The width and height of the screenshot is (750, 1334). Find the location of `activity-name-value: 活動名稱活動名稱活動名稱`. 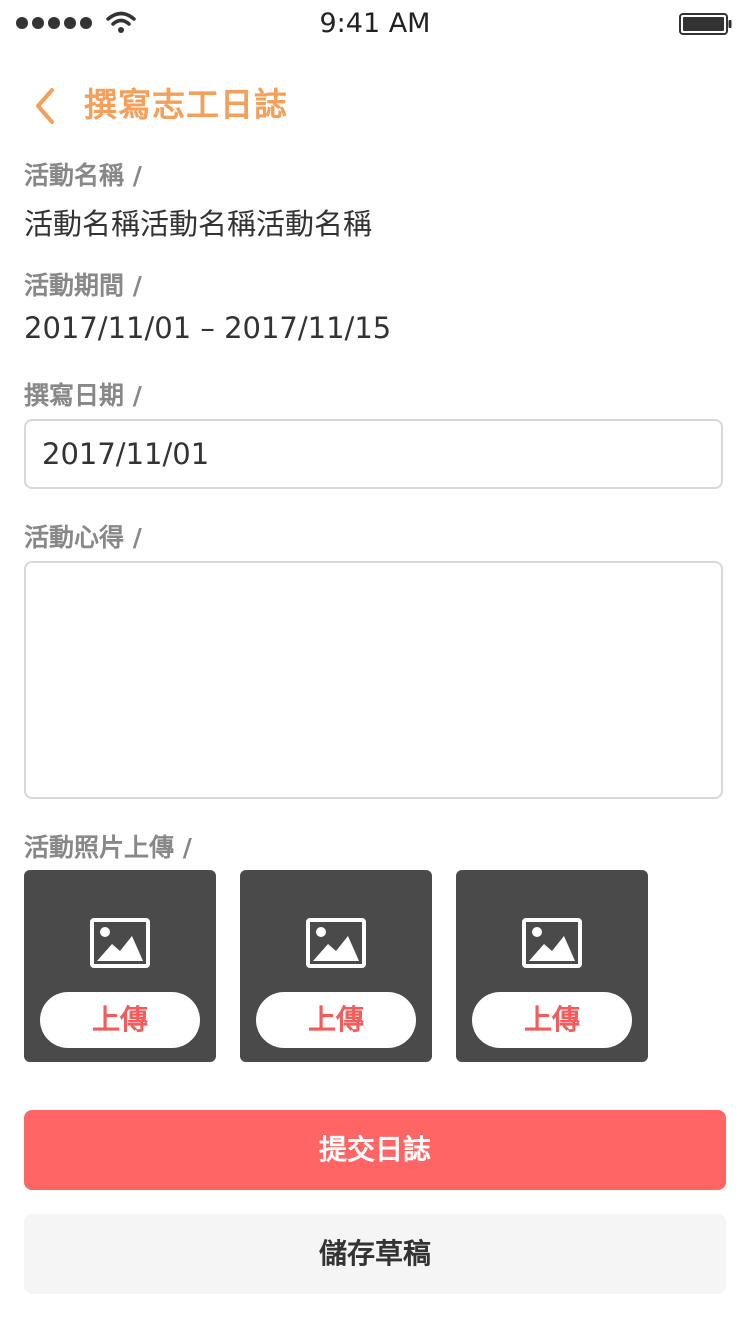

activity-name-value: 活動名稱活動名稱活動名稱 is located at coordinates (198, 224).